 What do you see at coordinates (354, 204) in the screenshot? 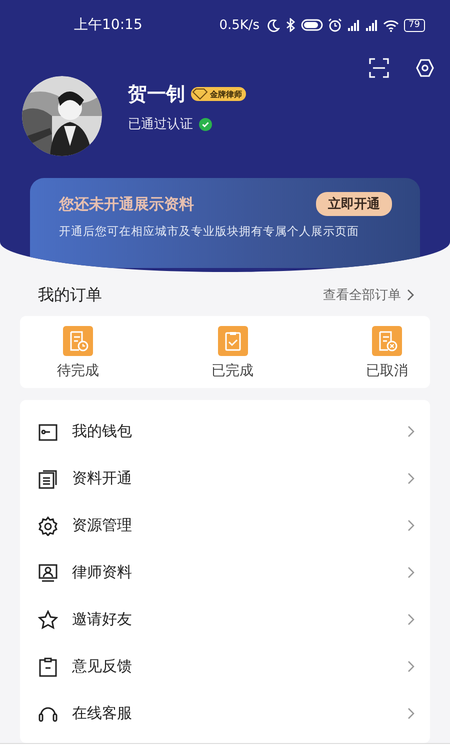
I see `activate-button: 立即开通` at bounding box center [354, 204].